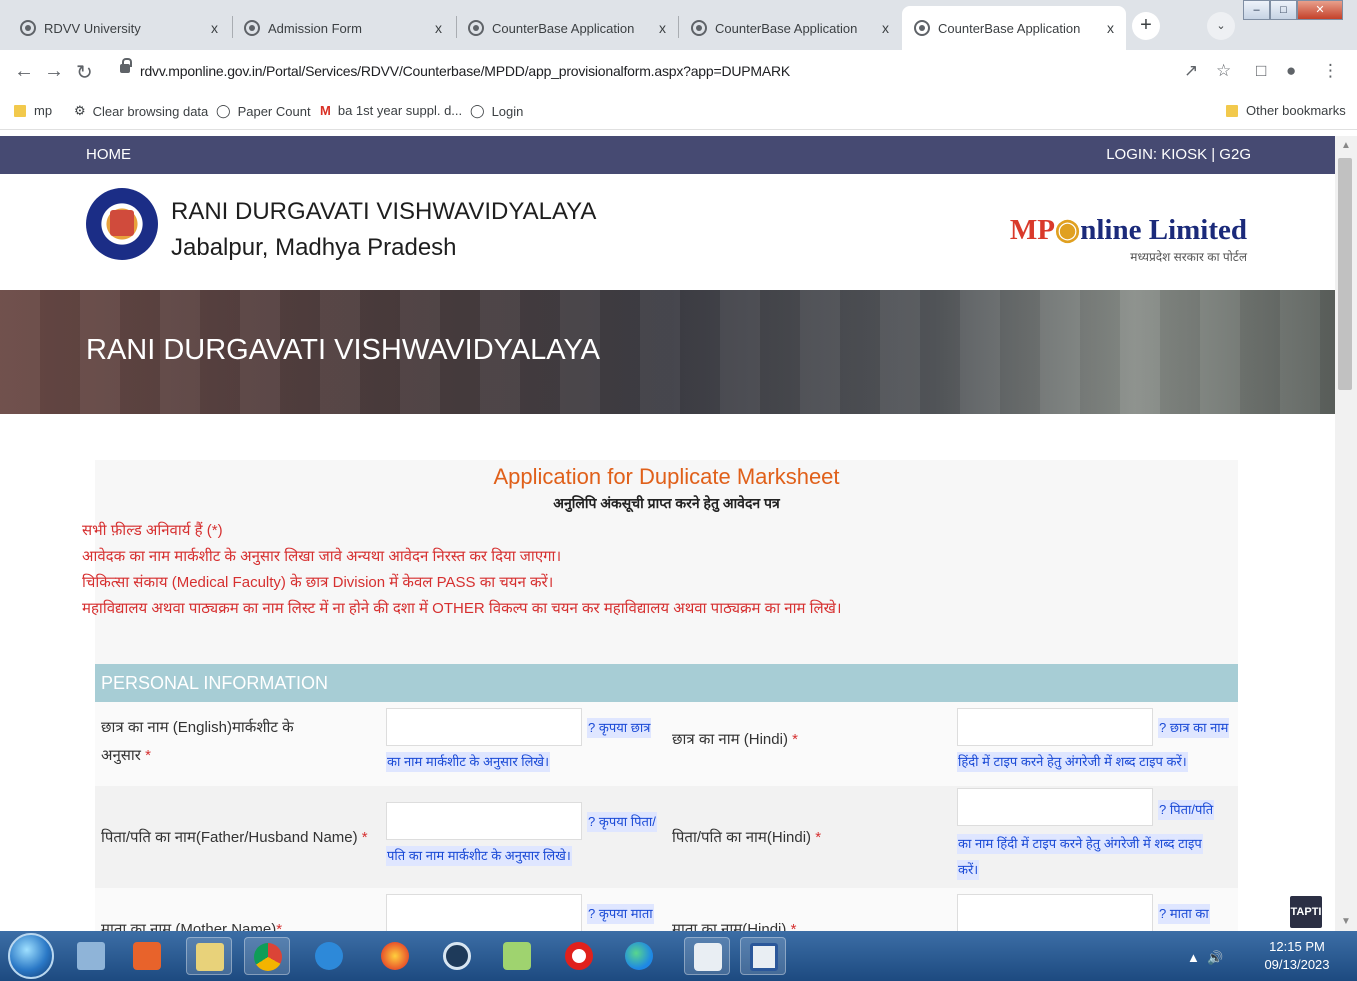 This screenshot has height=981, width=1357. Describe the element at coordinates (141, 111) in the screenshot. I see `bookmark-clear-browsing-data: ⚙ Clear browsing data` at that location.